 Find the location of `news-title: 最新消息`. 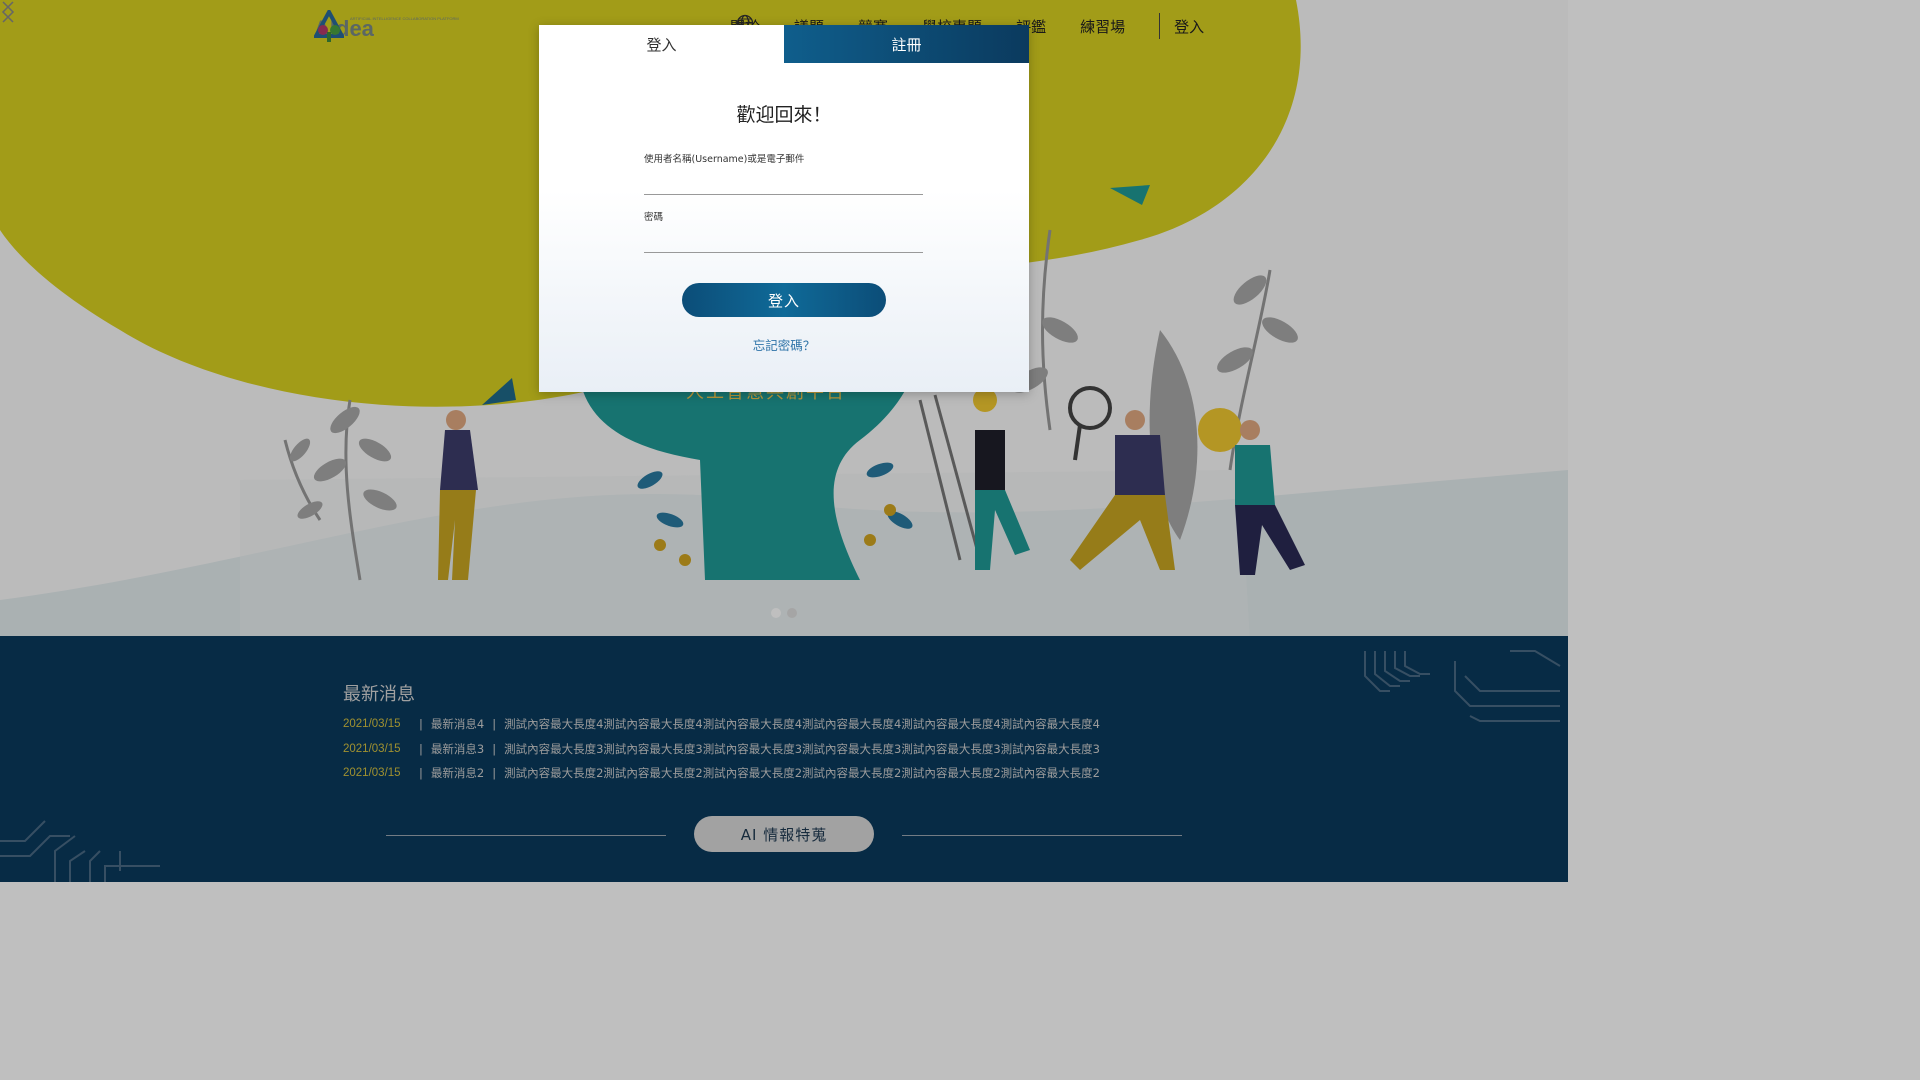

news-title: 最新消息 is located at coordinates (379, 694).